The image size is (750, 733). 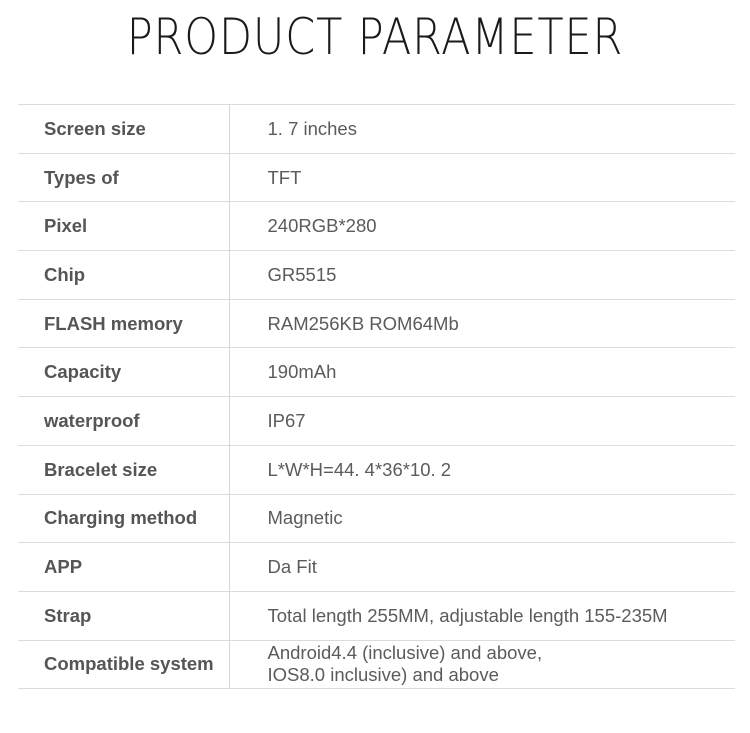 What do you see at coordinates (124, 664) in the screenshot?
I see `parameter-label: Compatible system` at bounding box center [124, 664].